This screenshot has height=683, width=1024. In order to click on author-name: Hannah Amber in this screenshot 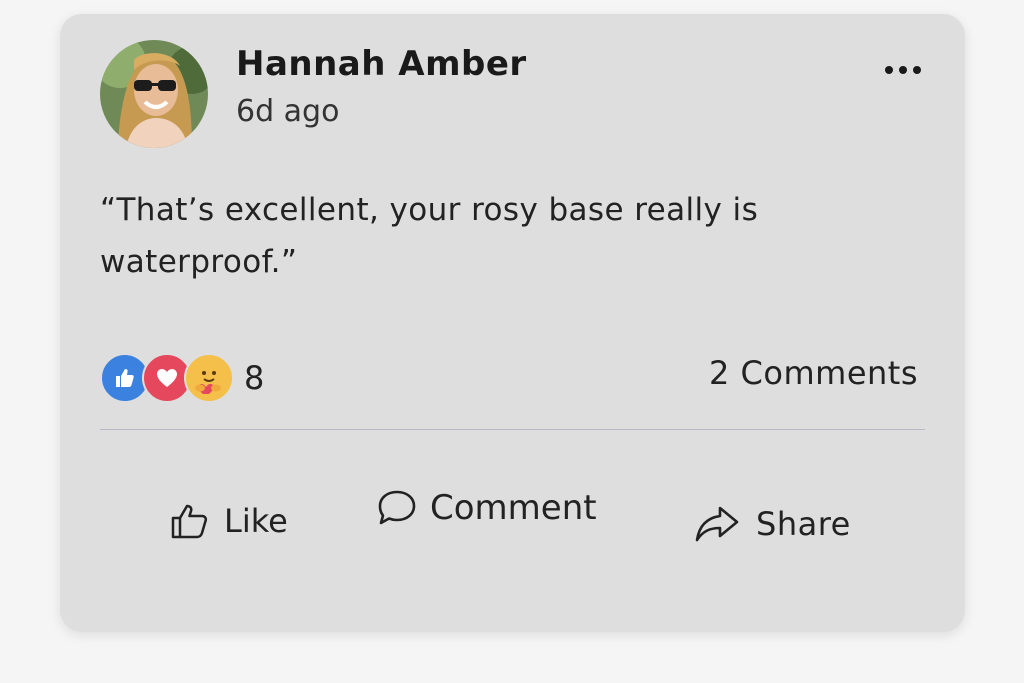, I will do `click(381, 64)`.